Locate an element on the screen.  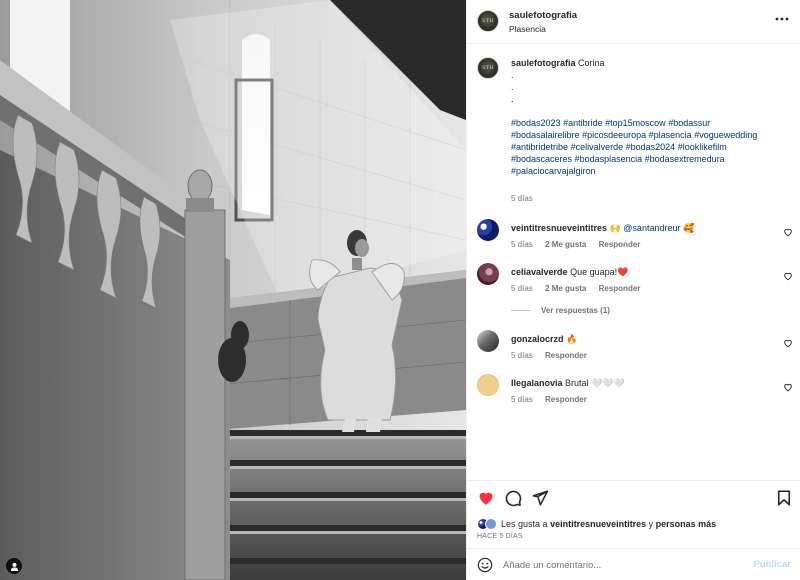
comment-line: llegalanovia Brutal 🤍🤍🤍 is located at coordinates (568, 383).